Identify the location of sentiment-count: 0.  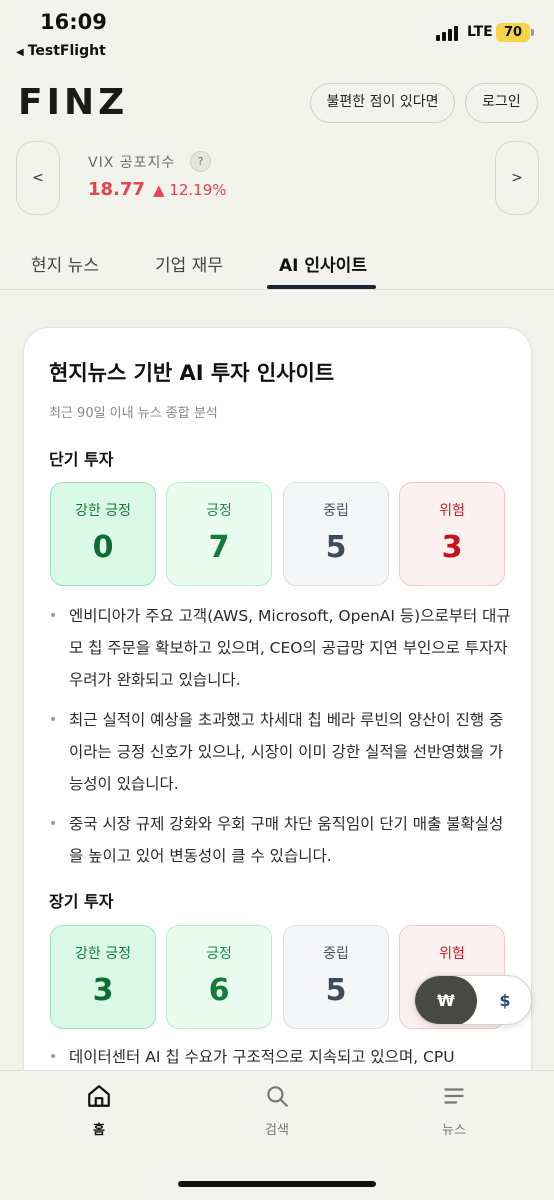
(103, 547).